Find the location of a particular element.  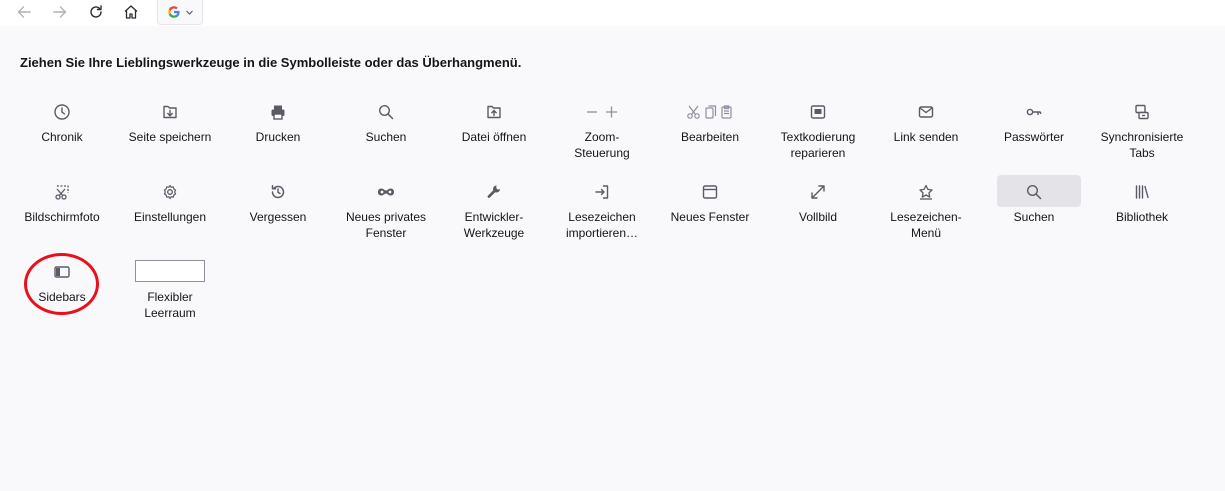

tool-settings: Einstellungen is located at coordinates (170, 203).